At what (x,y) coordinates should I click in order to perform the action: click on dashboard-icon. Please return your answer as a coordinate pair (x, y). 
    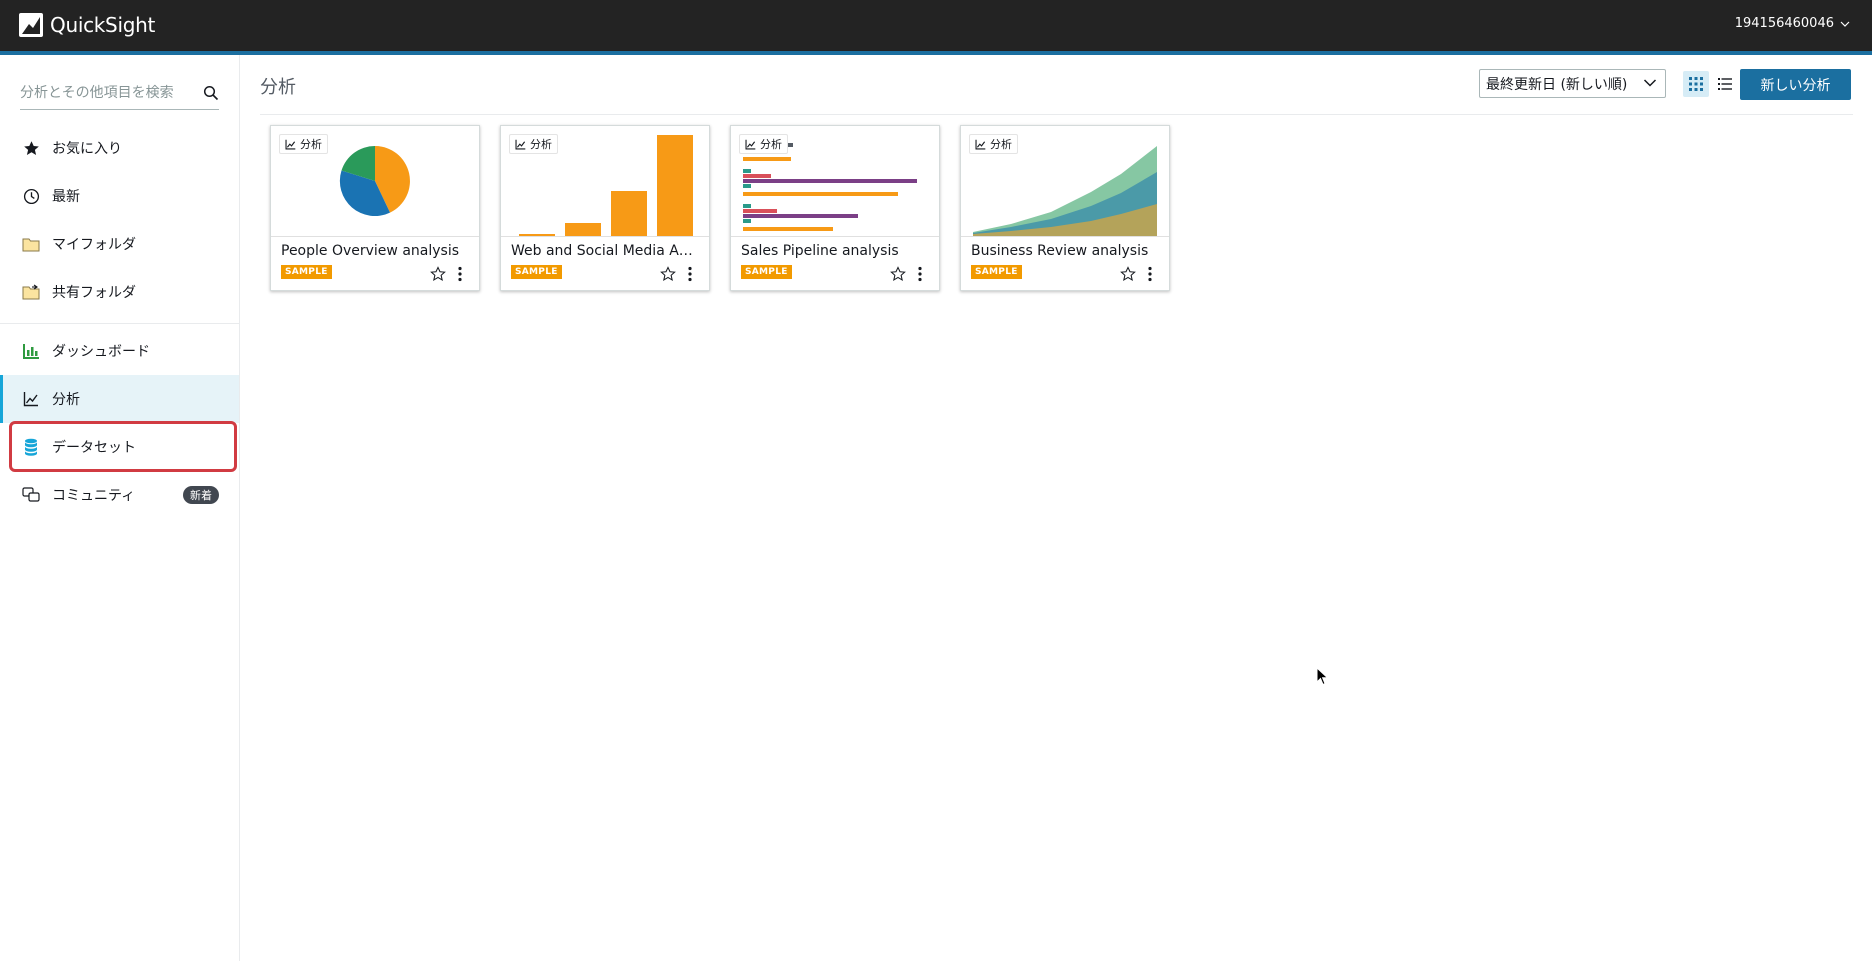
    Looking at the image, I should click on (31, 351).